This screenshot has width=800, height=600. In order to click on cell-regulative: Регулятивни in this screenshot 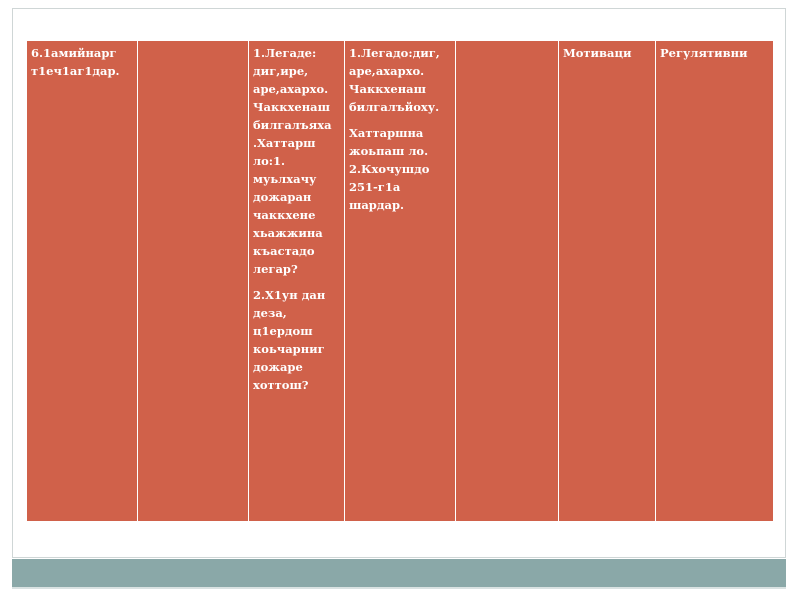, I will do `click(714, 281)`.